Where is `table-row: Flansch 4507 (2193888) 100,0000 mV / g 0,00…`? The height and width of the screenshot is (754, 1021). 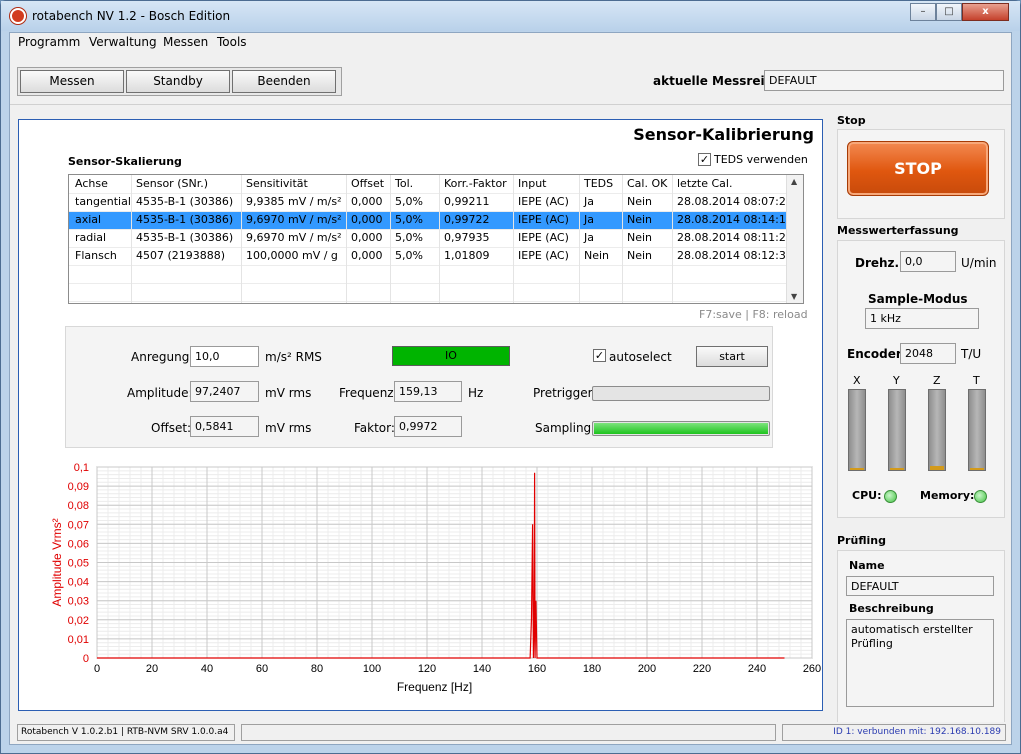
table-row: Flansch 4507 (2193888) 100,0000 mV / g 0,00… is located at coordinates (431, 256).